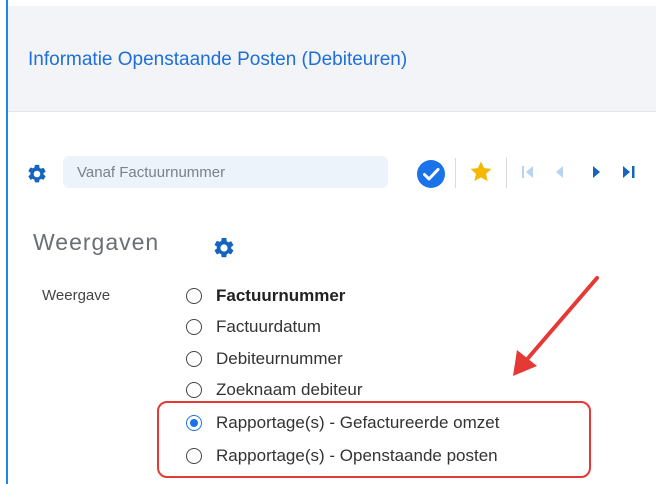 This screenshot has height=484, width=656. What do you see at coordinates (556, 326) in the screenshot?
I see `annotation-arrow-icon` at bounding box center [556, 326].